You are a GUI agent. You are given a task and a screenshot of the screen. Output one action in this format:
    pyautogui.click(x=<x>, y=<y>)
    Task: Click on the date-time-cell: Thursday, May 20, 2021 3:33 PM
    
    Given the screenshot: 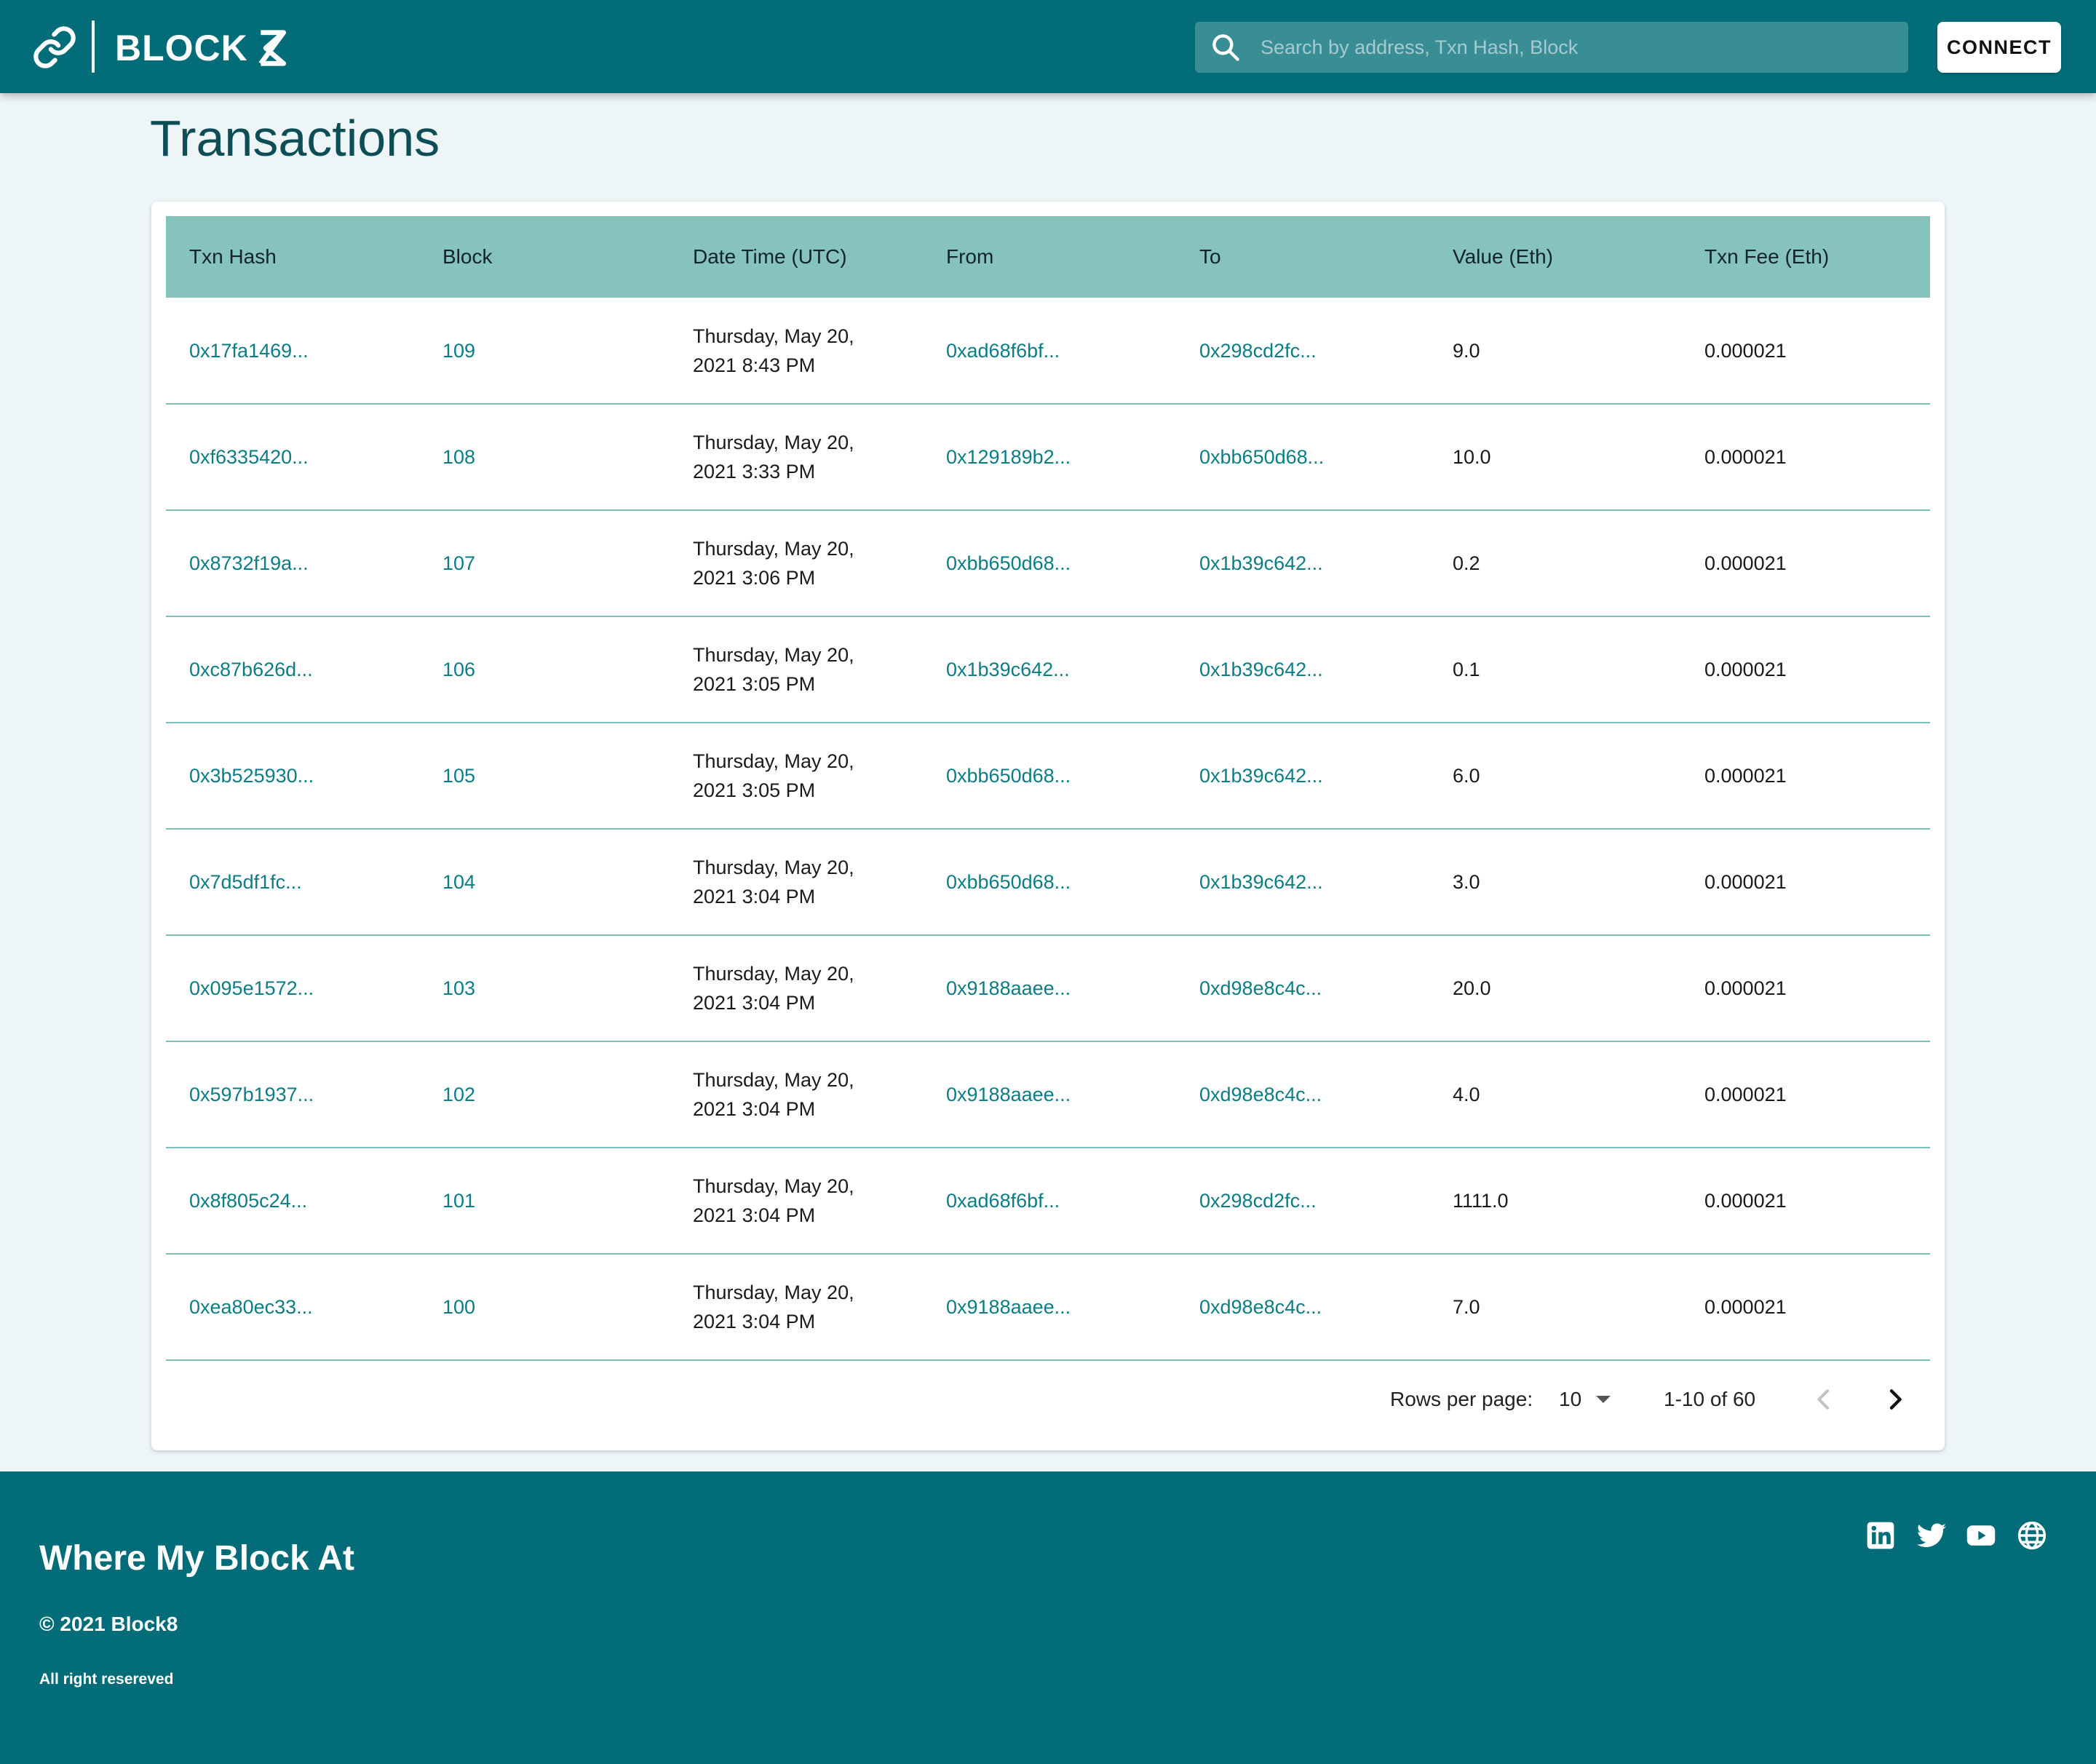 What is the action you would take?
    pyautogui.click(x=796, y=457)
    